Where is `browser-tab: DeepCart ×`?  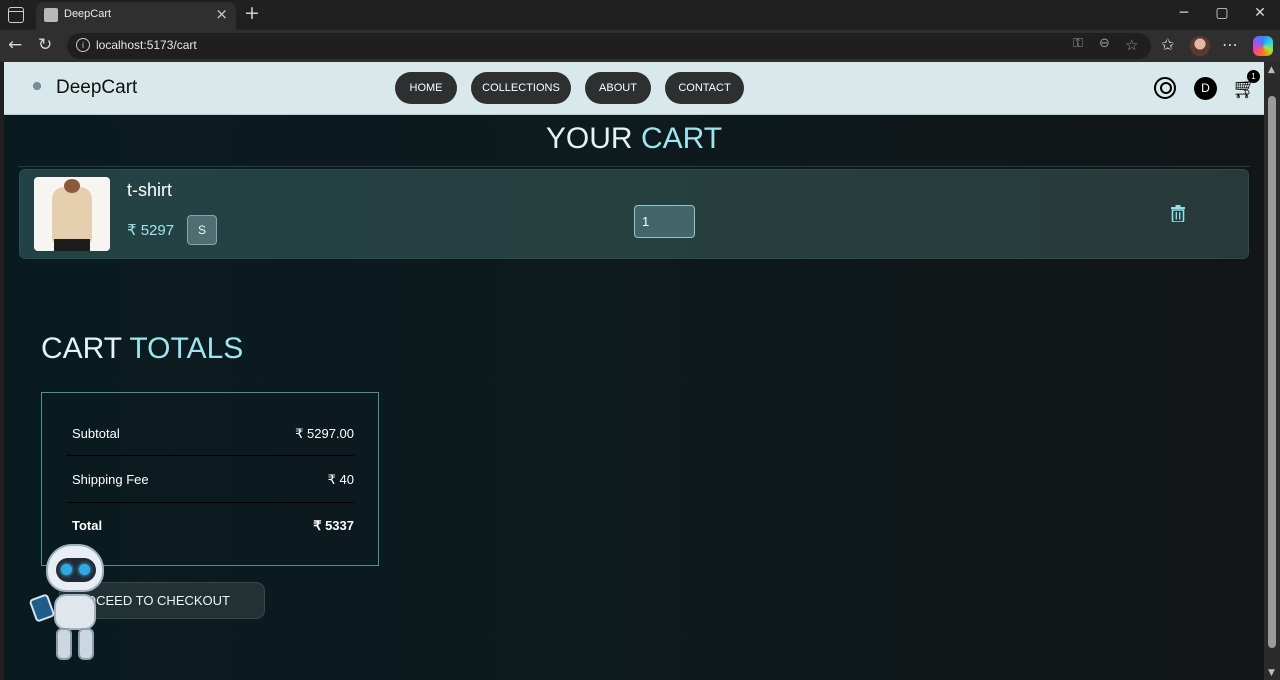
browser-tab: DeepCart × is located at coordinates (136, 16).